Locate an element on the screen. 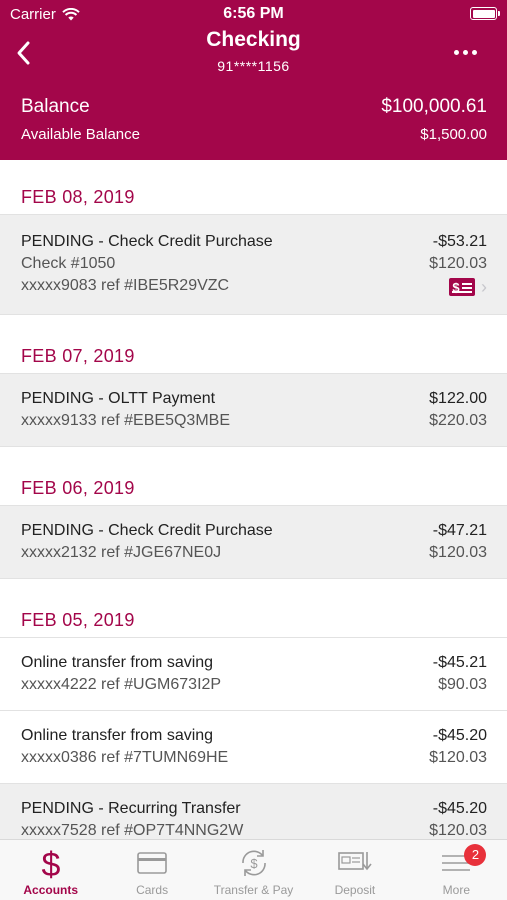  transaction-ref: xxxxx9083 ref #IBE5R29VZC is located at coordinates (125, 285).